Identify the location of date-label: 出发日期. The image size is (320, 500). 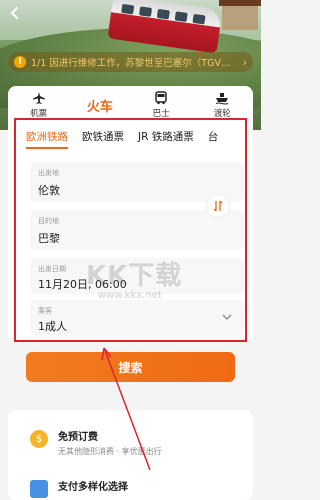
(52, 269).